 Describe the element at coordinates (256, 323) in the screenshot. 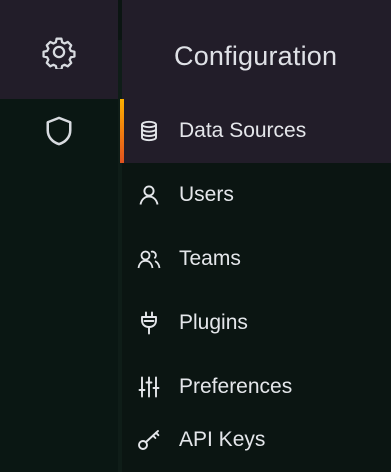

I see `menu-item-plugins: Plugins` at that location.